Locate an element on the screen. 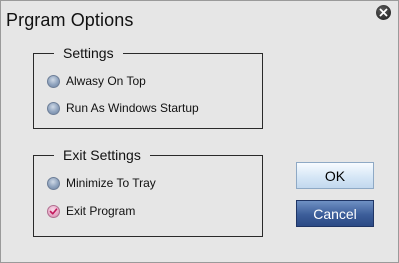  option-label: Run As Windows Startup is located at coordinates (132, 108).